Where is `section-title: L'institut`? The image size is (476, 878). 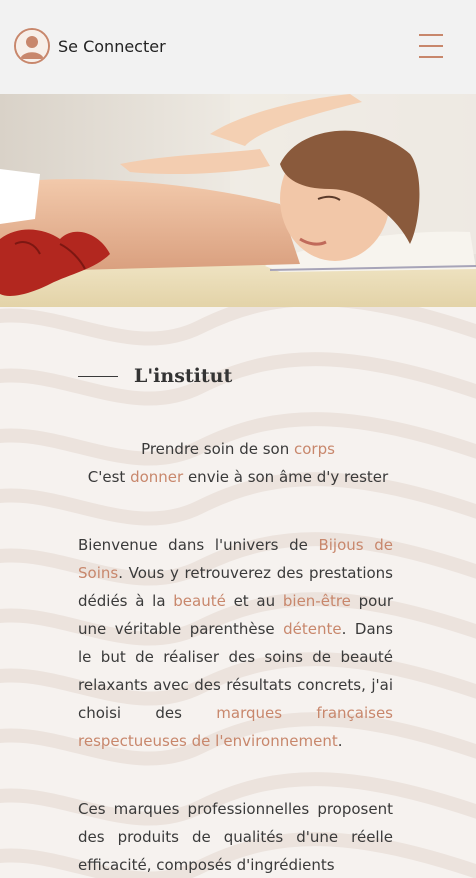 section-title: L'institut is located at coordinates (155, 376).